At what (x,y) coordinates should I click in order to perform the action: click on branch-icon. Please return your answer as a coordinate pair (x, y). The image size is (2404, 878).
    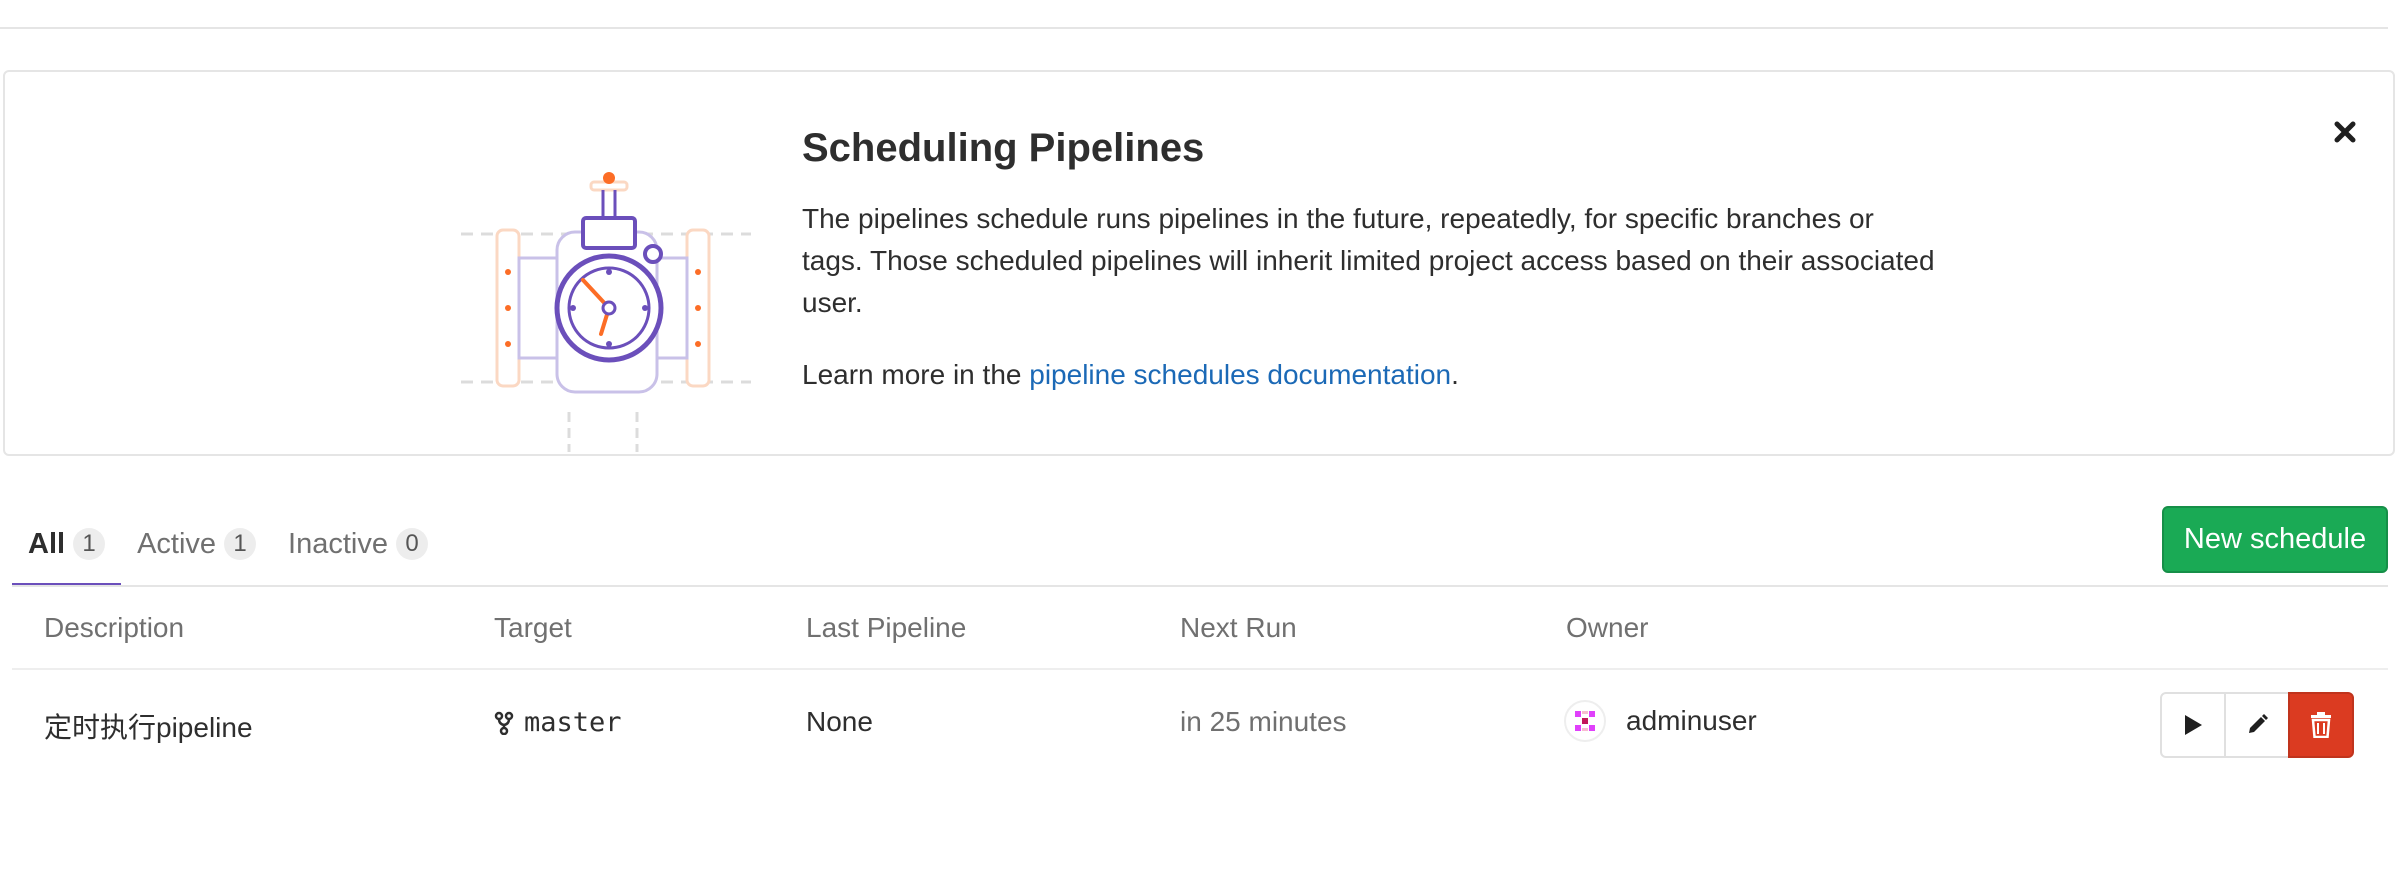
    Looking at the image, I should click on (504, 723).